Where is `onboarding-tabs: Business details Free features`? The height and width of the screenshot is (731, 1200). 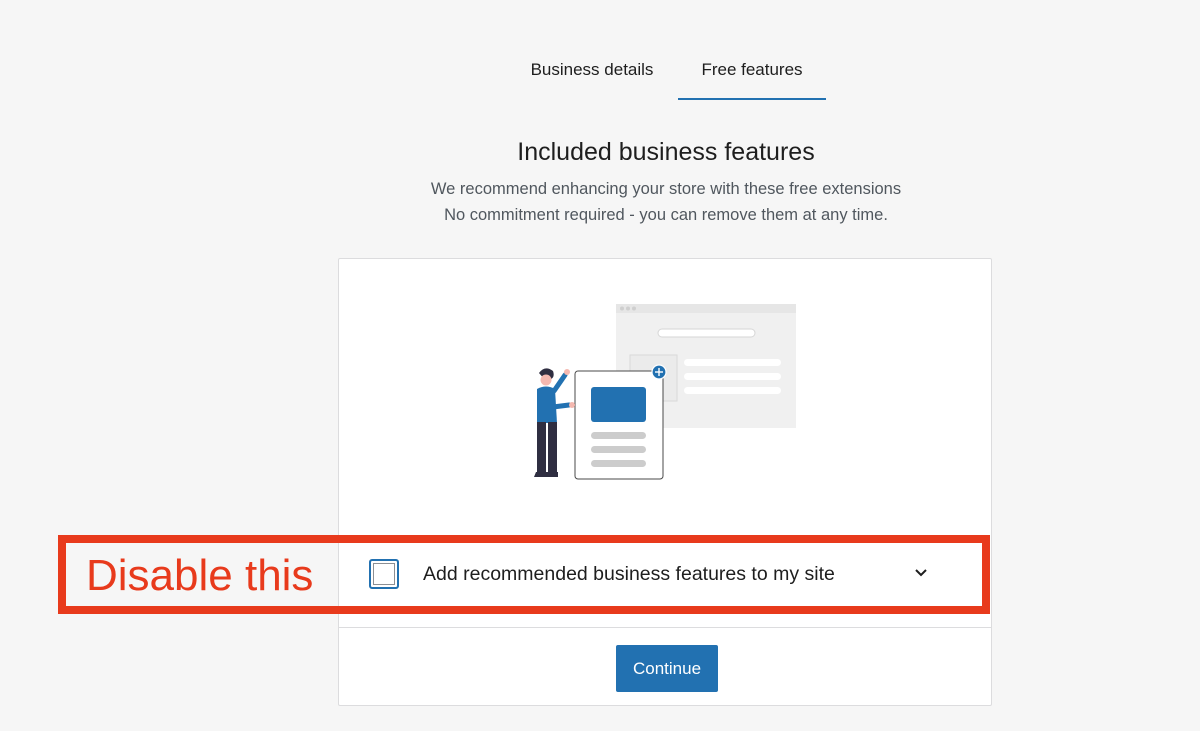
onboarding-tabs: Business details Free features is located at coordinates (666, 71).